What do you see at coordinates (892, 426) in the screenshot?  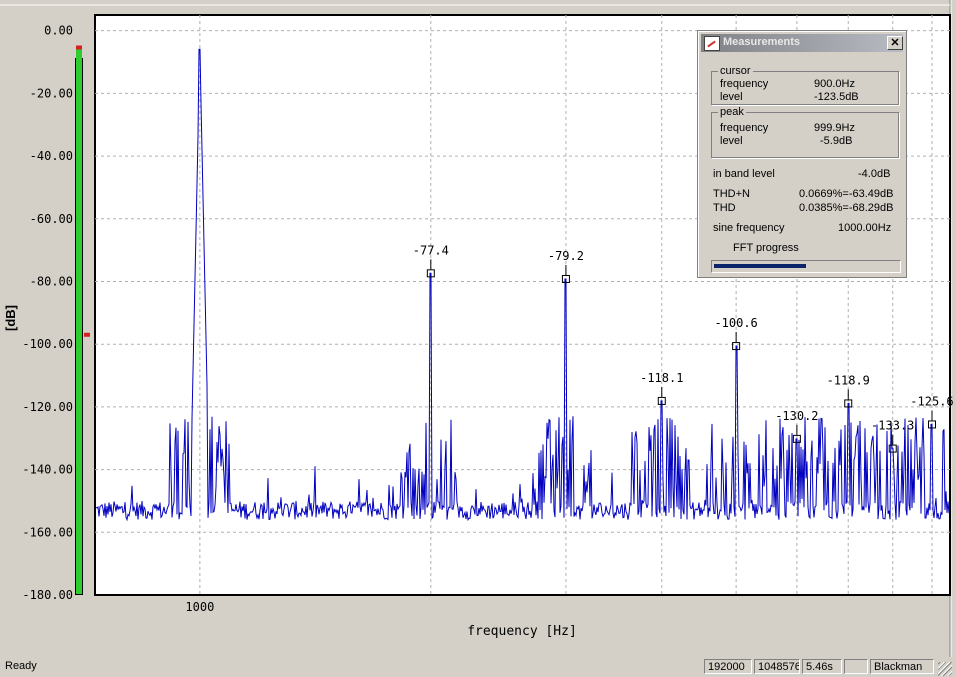 I see `harmonic-label: -133.3` at bounding box center [892, 426].